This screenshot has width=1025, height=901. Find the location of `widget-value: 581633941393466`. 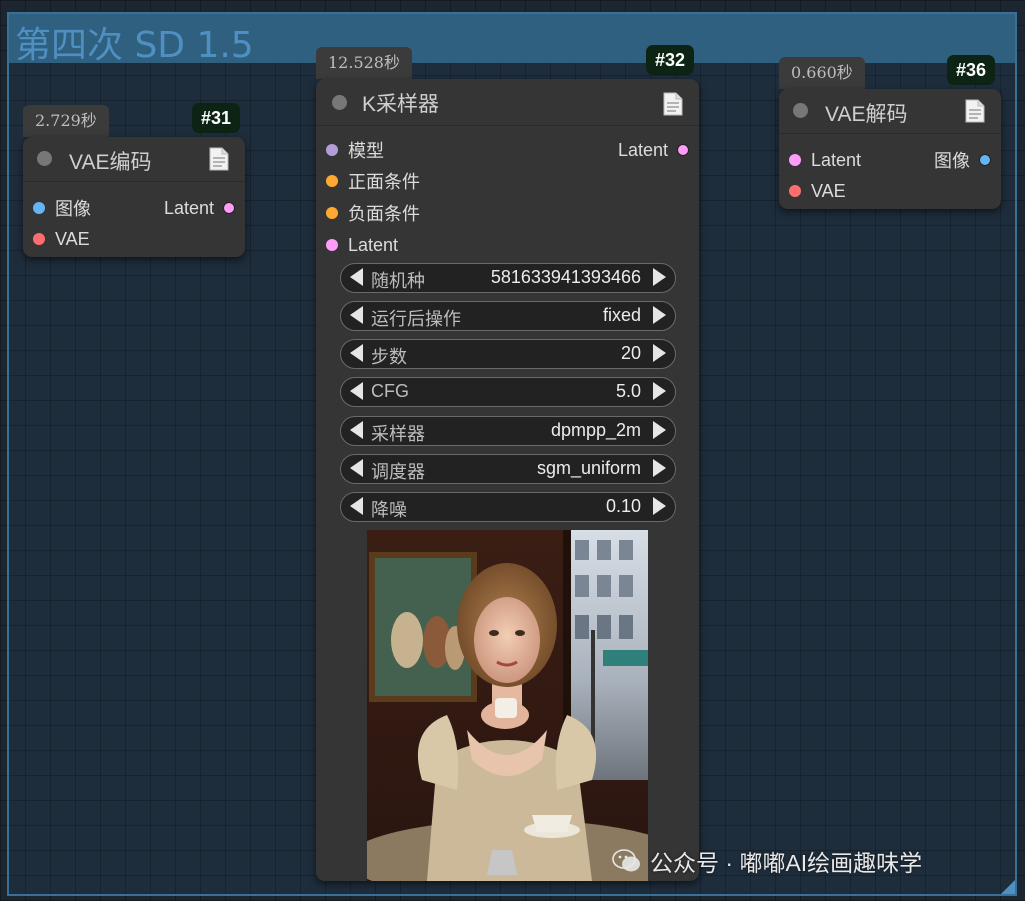

widget-value: 581633941393466 is located at coordinates (565, 277).